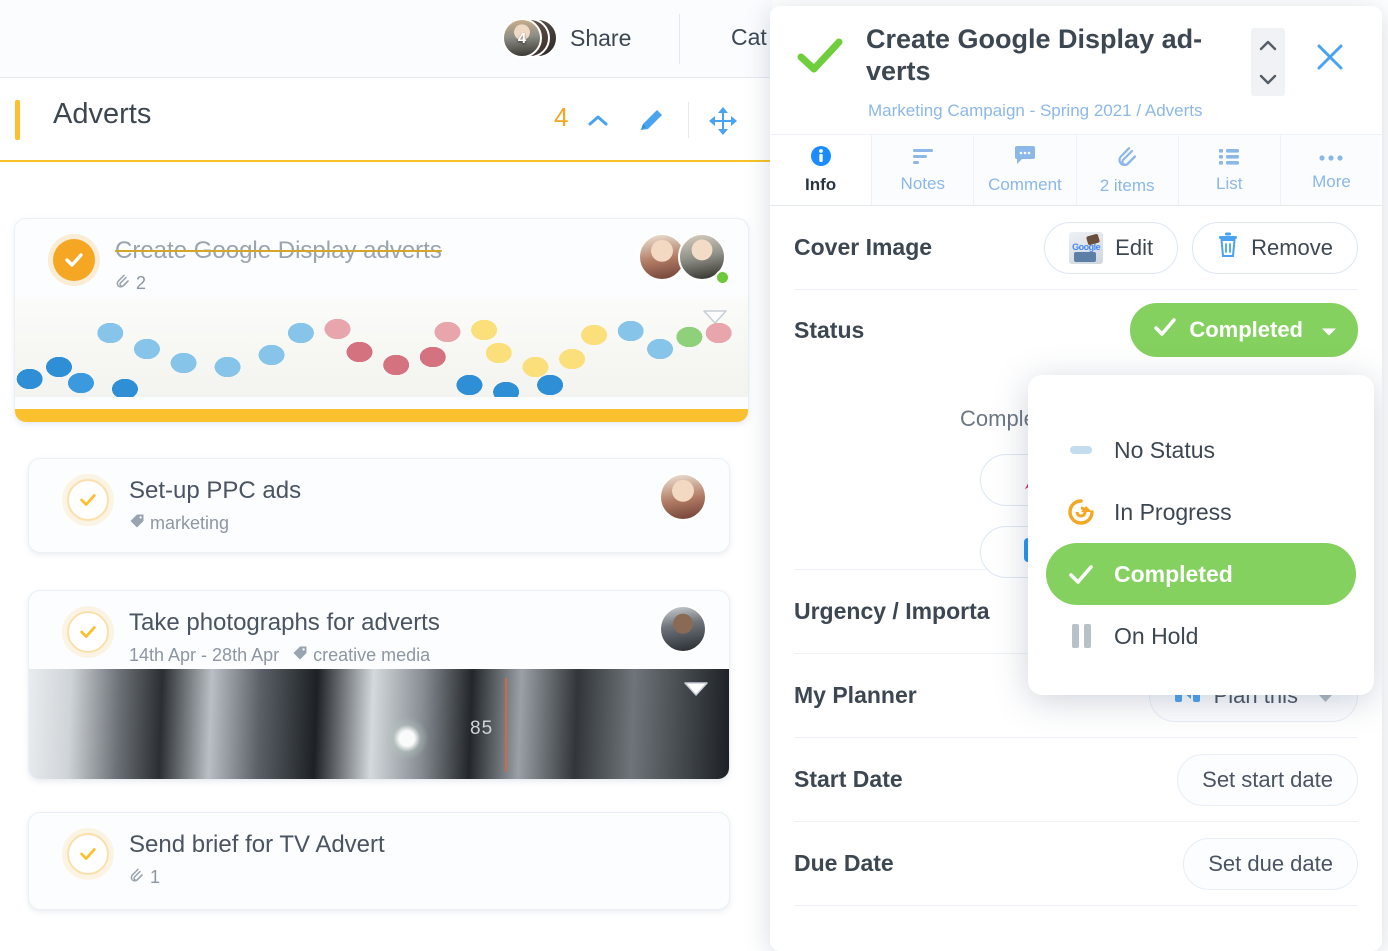 This screenshot has width=1388, height=951. What do you see at coordinates (829, 329) in the screenshot?
I see `status-label: Status` at bounding box center [829, 329].